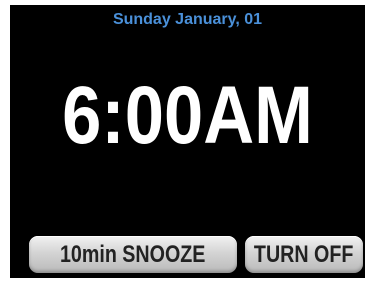 The height and width of the screenshot is (292, 373). I want to click on snooze-button-label: 10min SNOOZE, so click(133, 254).